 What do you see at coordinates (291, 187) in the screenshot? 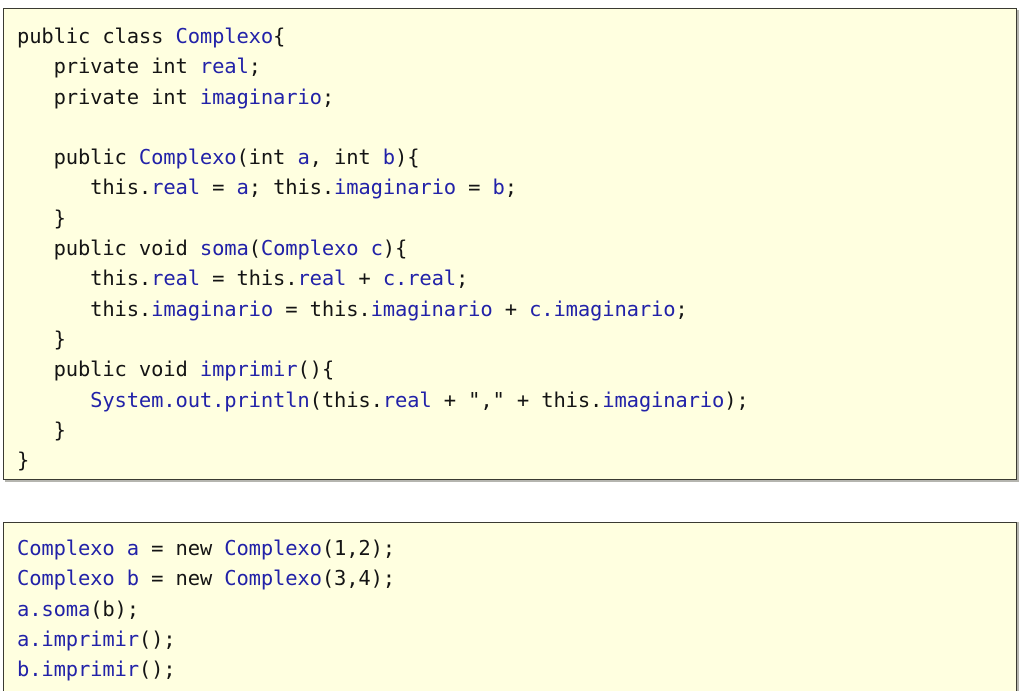
I see `code-punctuation: ; this.` at bounding box center [291, 187].